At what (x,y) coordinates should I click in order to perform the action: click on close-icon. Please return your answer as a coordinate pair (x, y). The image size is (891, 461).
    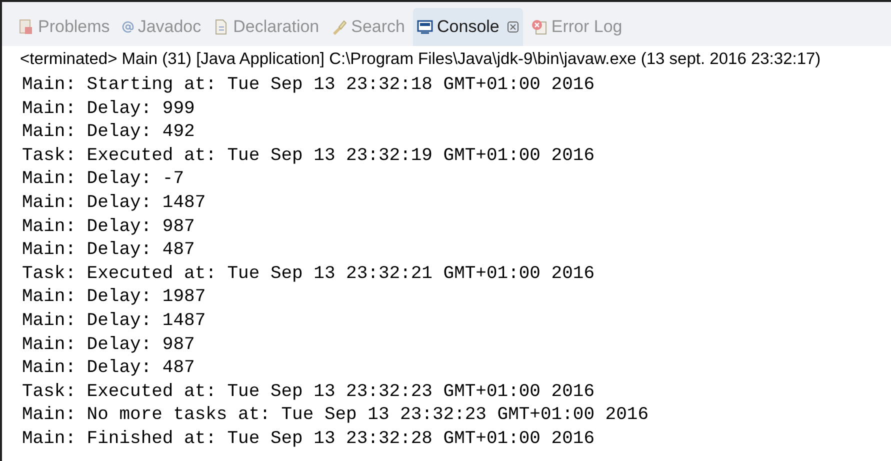
    Looking at the image, I should click on (513, 27).